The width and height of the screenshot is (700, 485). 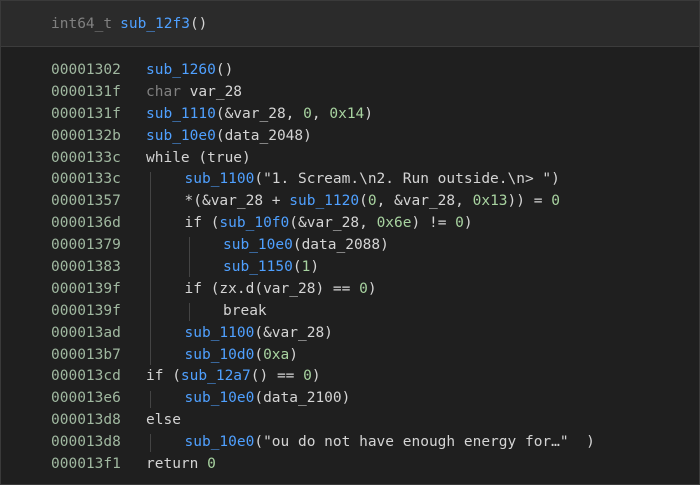 I want to click on code-token: sub_10d0, so click(x=220, y=355).